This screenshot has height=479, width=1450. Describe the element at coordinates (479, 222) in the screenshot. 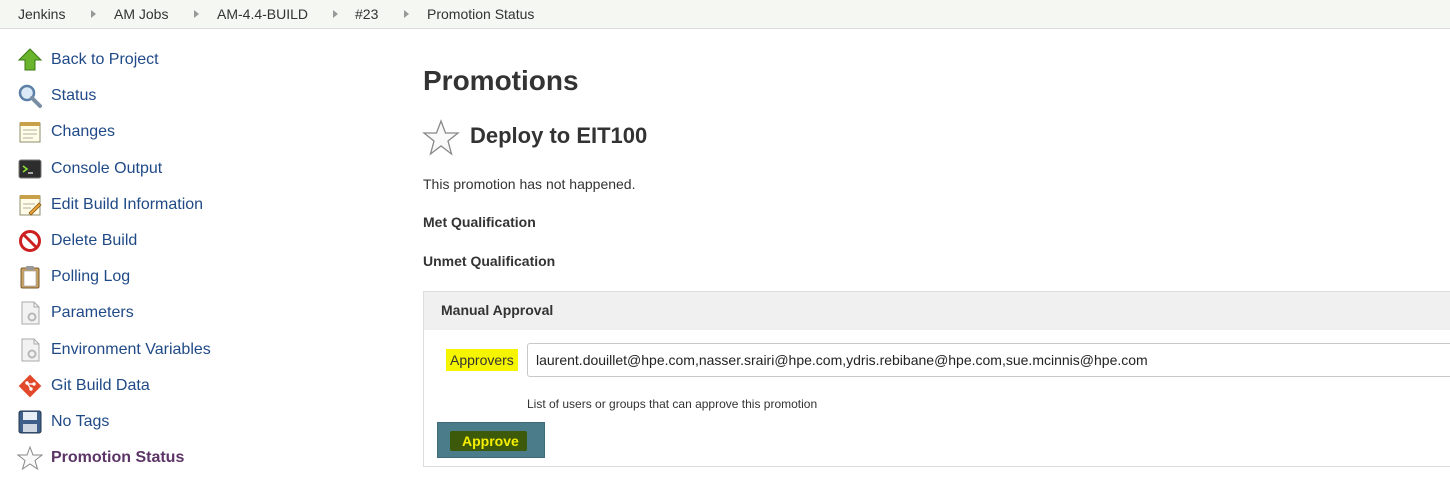

I see `met-qualification-heading: Met Qualification` at that location.